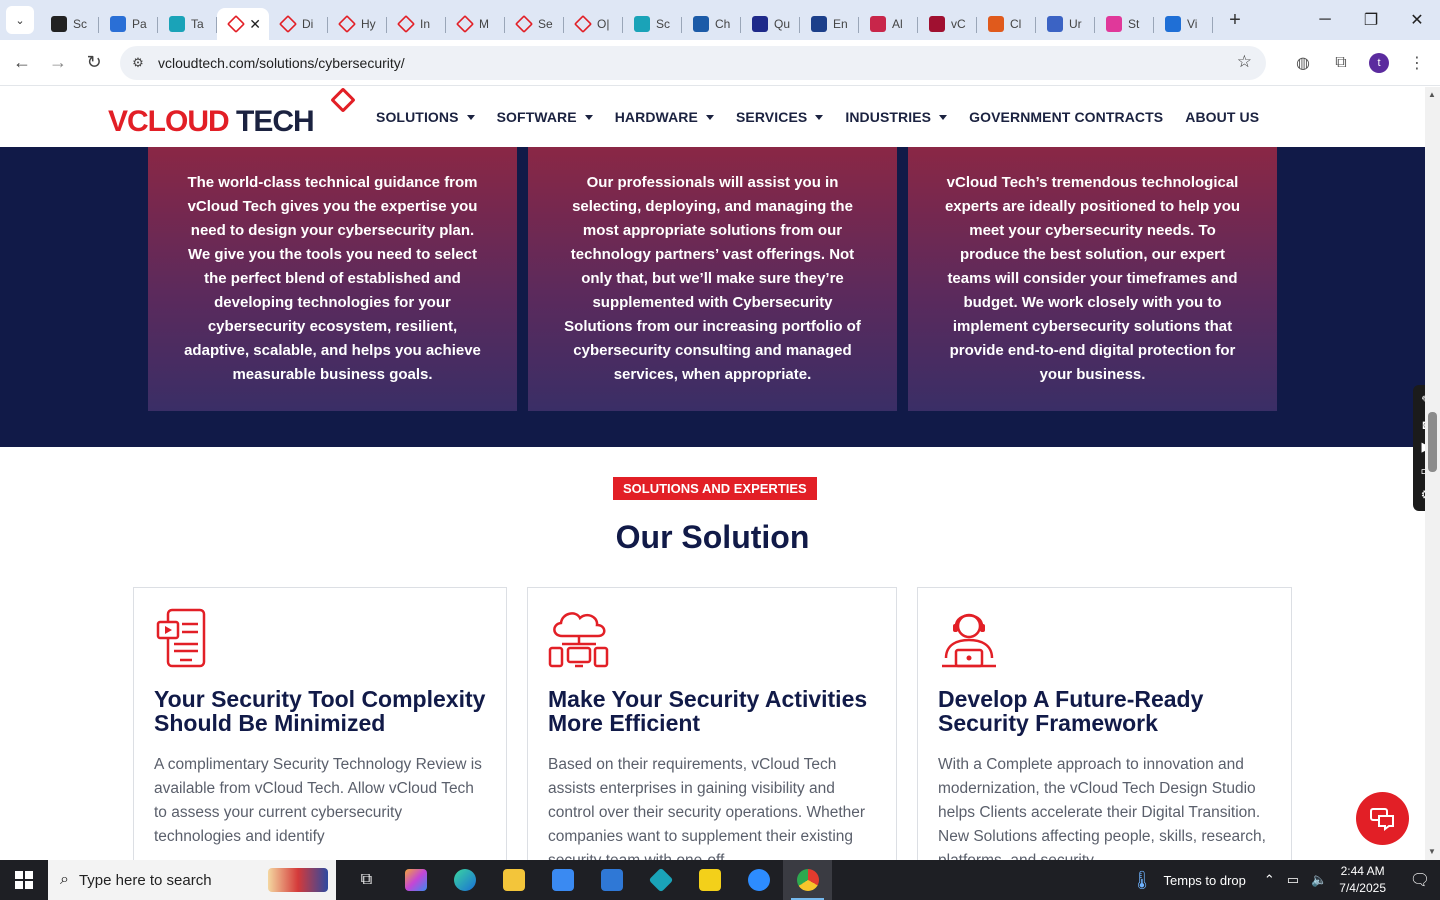 The image size is (1440, 900). Describe the element at coordinates (1066, 117) in the screenshot. I see `nav-item-government-contracts: GOVERNMENT CONTRACTS` at that location.